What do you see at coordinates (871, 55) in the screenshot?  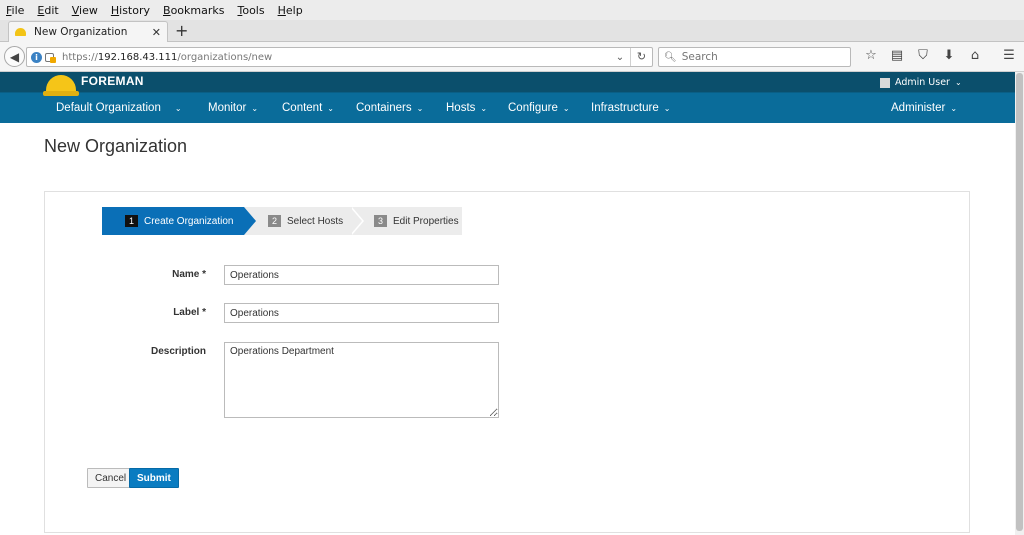 I see `bookmark-star-icon: ☆` at bounding box center [871, 55].